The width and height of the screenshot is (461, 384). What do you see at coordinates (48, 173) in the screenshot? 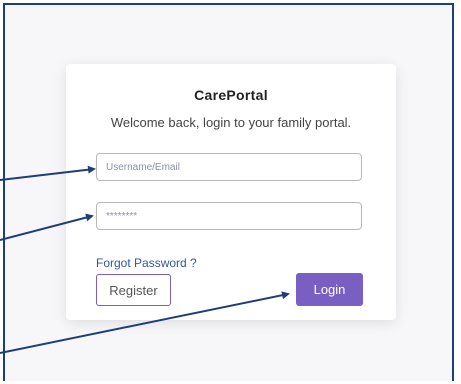
I see `arrow-to-username` at bounding box center [48, 173].